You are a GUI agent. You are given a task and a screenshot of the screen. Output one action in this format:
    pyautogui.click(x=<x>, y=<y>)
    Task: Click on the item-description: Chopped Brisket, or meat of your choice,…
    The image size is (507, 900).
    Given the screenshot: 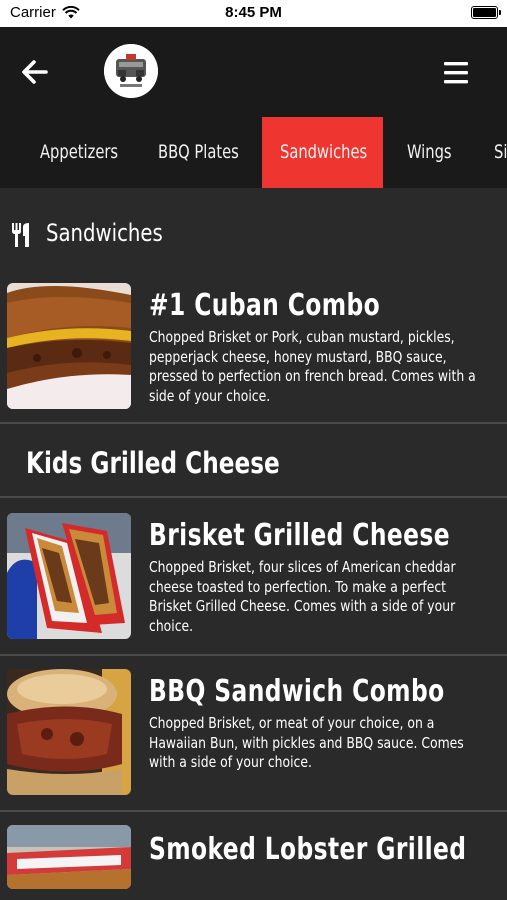 What is the action you would take?
    pyautogui.click(x=306, y=742)
    